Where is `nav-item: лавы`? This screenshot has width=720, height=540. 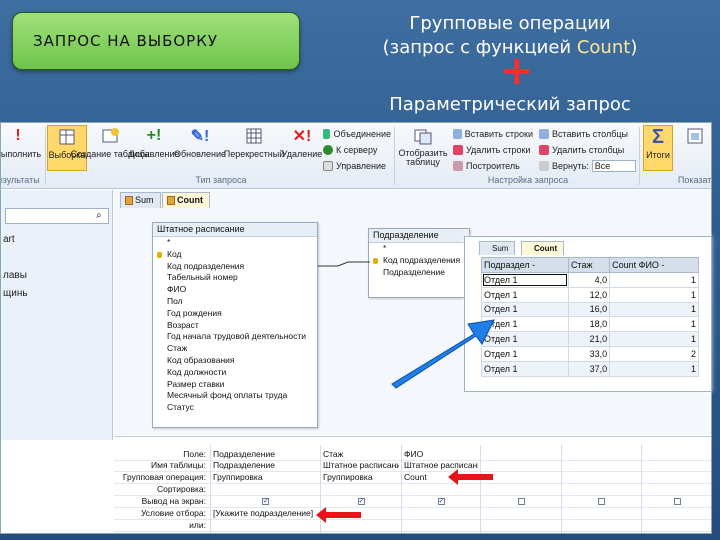
nav-item: лавы is located at coordinates (15, 275).